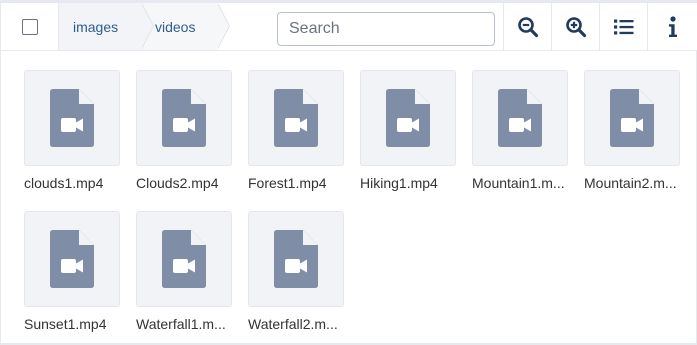 Image resolution: width=697 pixels, height=345 pixels. I want to click on list-view-icon, so click(624, 26).